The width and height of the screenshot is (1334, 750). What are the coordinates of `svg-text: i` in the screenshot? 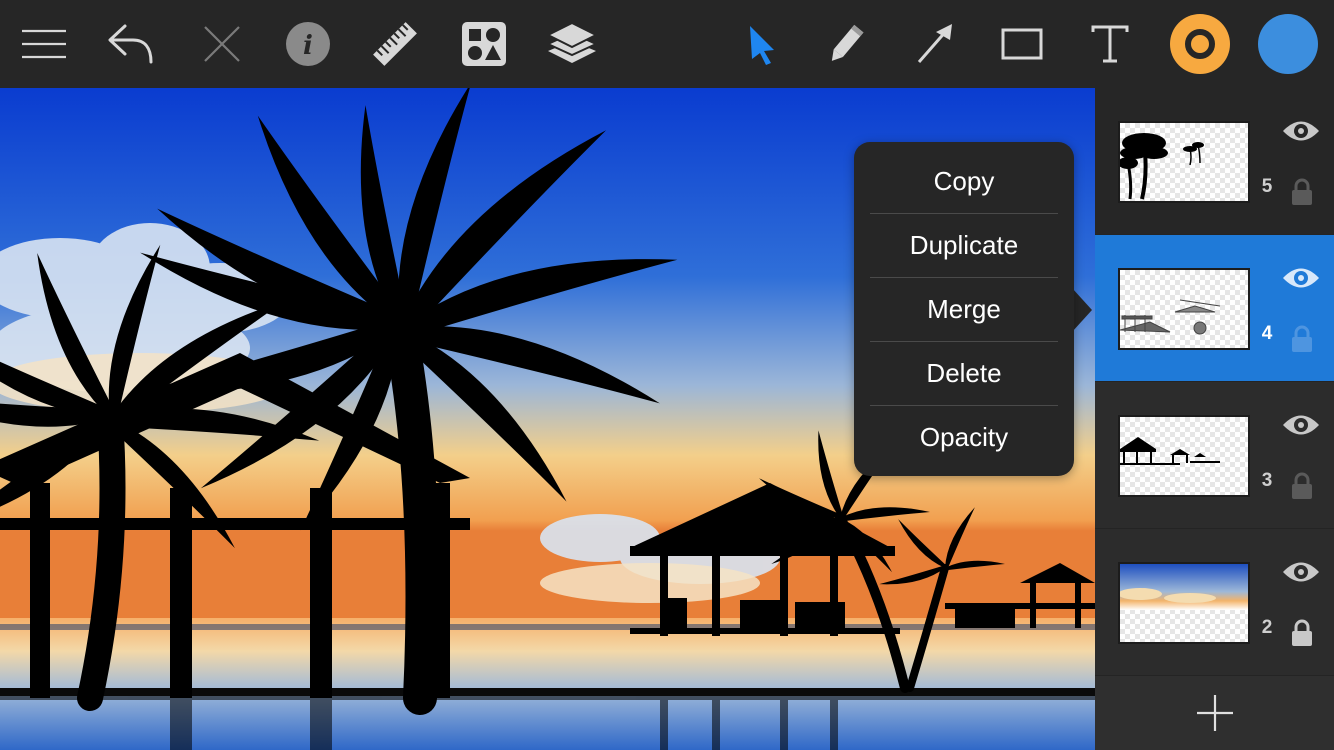 It's located at (308, 46).